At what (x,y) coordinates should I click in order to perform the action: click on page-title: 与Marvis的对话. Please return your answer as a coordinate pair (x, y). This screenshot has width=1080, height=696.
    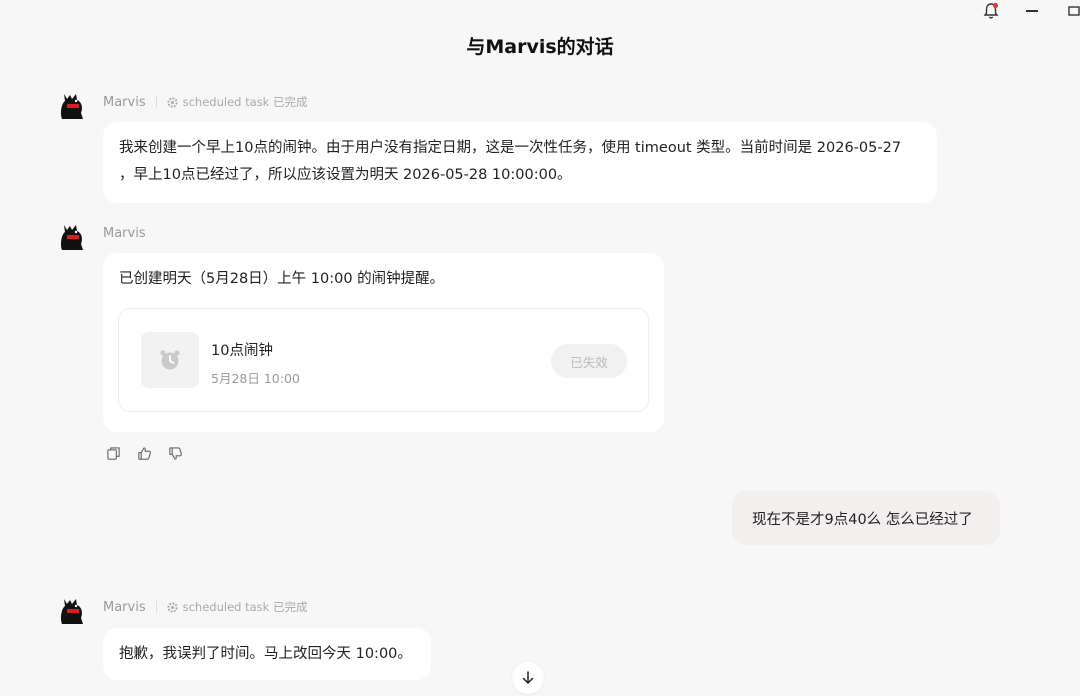
    Looking at the image, I should click on (540, 47).